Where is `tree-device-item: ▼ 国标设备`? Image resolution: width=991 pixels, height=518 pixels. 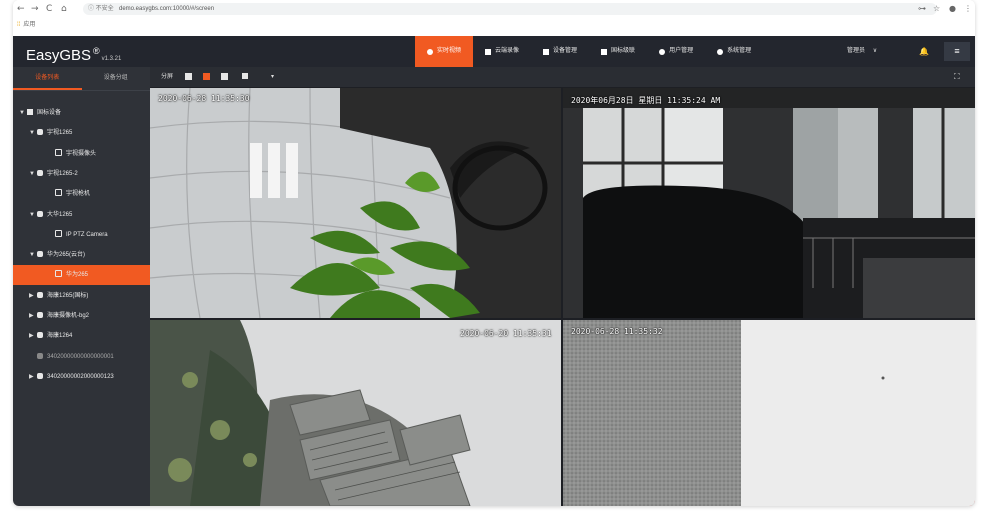
tree-device-item: ▼ 国标设备 is located at coordinates (81, 113).